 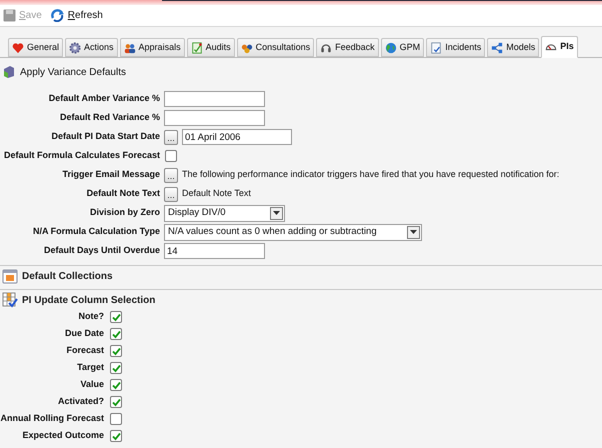 What do you see at coordinates (456, 47) in the screenshot?
I see `tab: Incidents` at bounding box center [456, 47].